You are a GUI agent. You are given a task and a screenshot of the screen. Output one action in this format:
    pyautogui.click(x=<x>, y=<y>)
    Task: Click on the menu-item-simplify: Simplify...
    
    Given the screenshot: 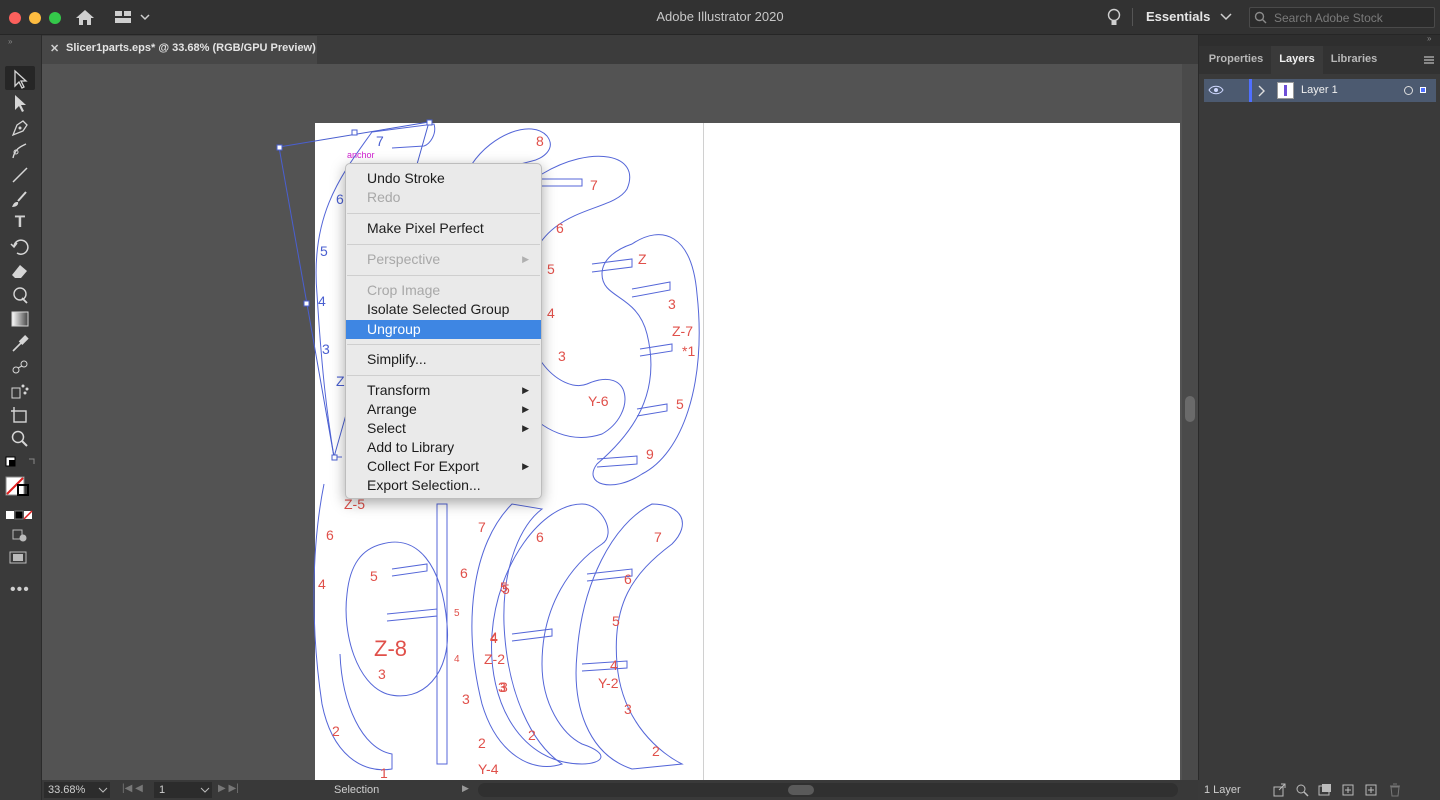 What is the action you would take?
    pyautogui.click(x=443, y=359)
    